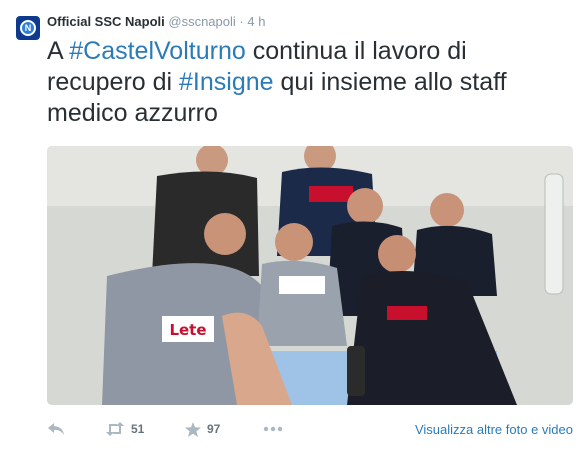  Describe the element at coordinates (214, 429) in the screenshot. I see `favorite-count: 97` at that location.